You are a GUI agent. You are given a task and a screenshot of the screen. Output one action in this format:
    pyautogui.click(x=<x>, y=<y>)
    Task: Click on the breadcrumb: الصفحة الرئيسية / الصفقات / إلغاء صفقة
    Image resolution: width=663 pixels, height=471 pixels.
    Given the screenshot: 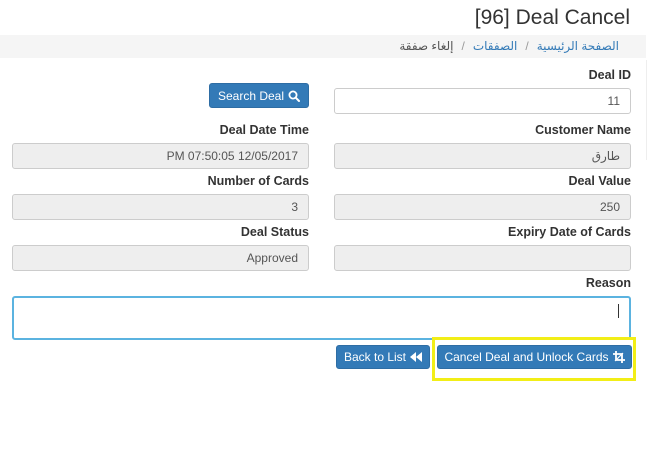 What is the action you would take?
    pyautogui.click(x=509, y=46)
    